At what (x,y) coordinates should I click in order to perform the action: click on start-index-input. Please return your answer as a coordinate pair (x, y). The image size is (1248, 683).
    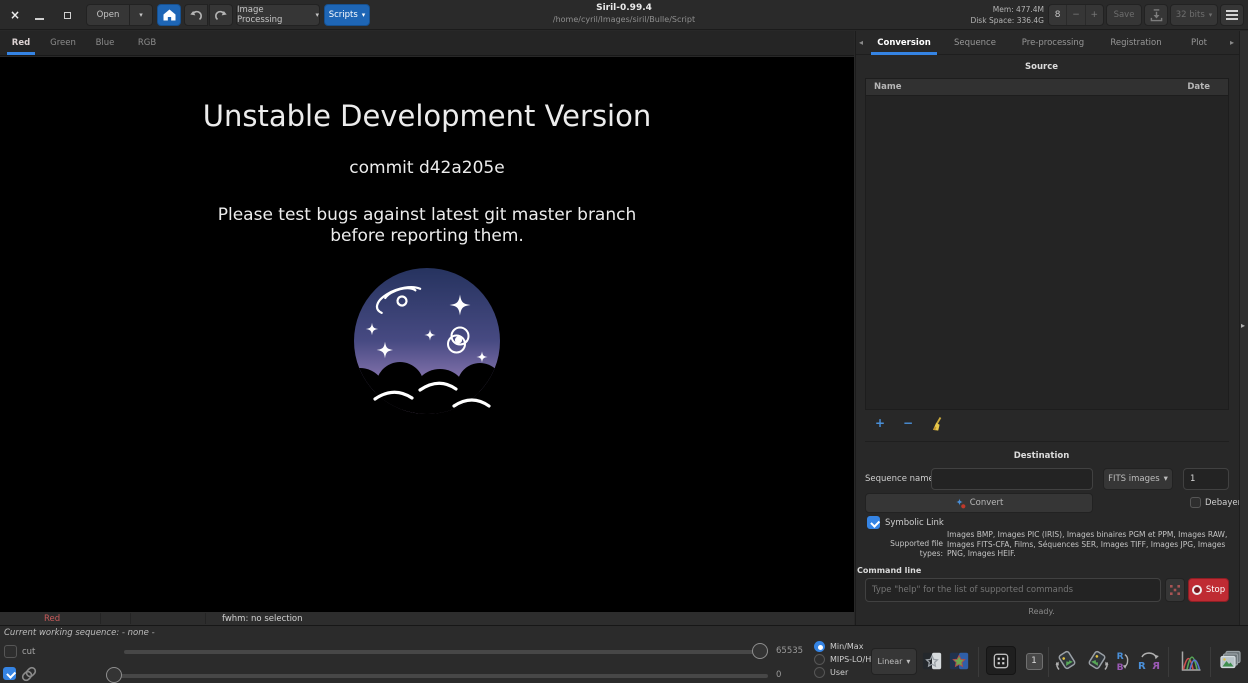
    Looking at the image, I should click on (1206, 479).